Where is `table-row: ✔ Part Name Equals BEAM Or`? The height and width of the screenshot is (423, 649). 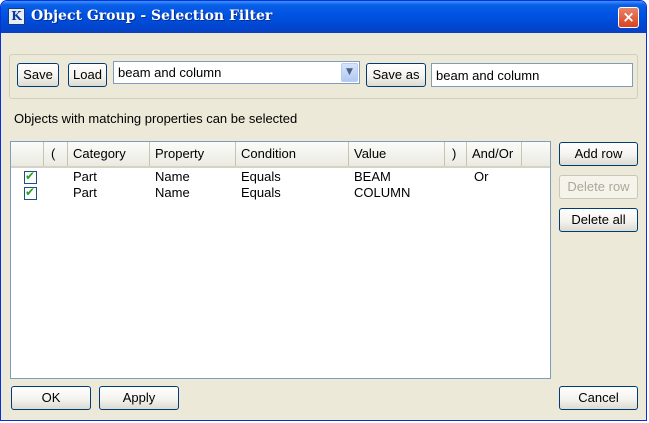
table-row: ✔ Part Name Equals BEAM Or is located at coordinates (280, 177).